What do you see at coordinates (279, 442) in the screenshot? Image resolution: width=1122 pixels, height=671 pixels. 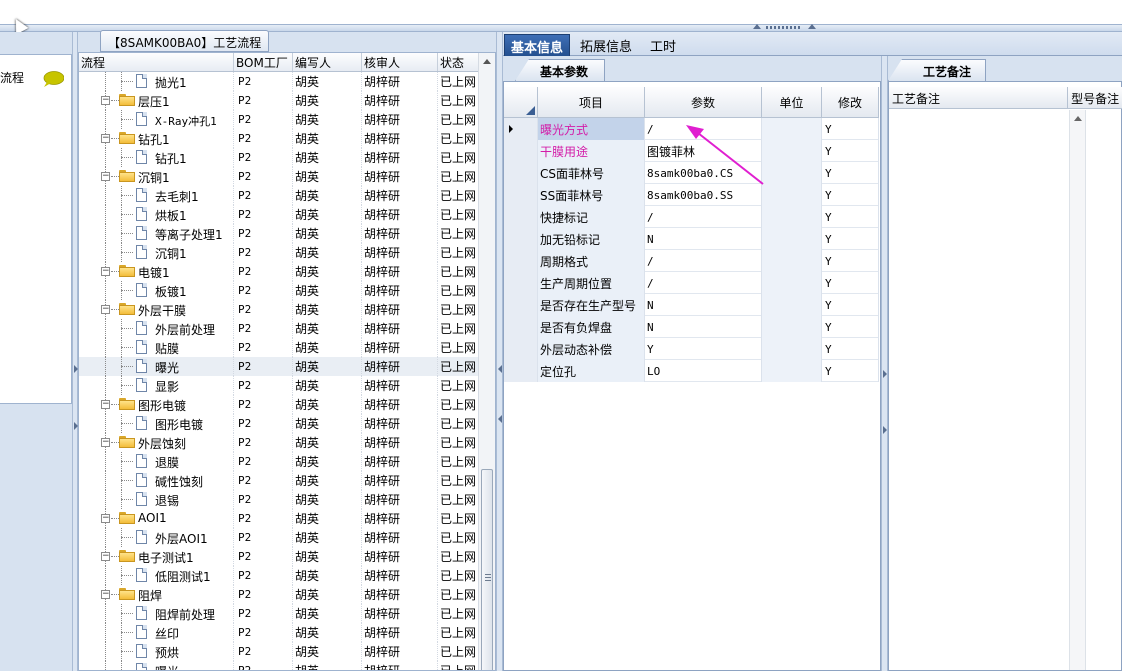 I see `tree-row: − 外层蚀刻 P2 胡英 胡梓研 已上网` at bounding box center [279, 442].